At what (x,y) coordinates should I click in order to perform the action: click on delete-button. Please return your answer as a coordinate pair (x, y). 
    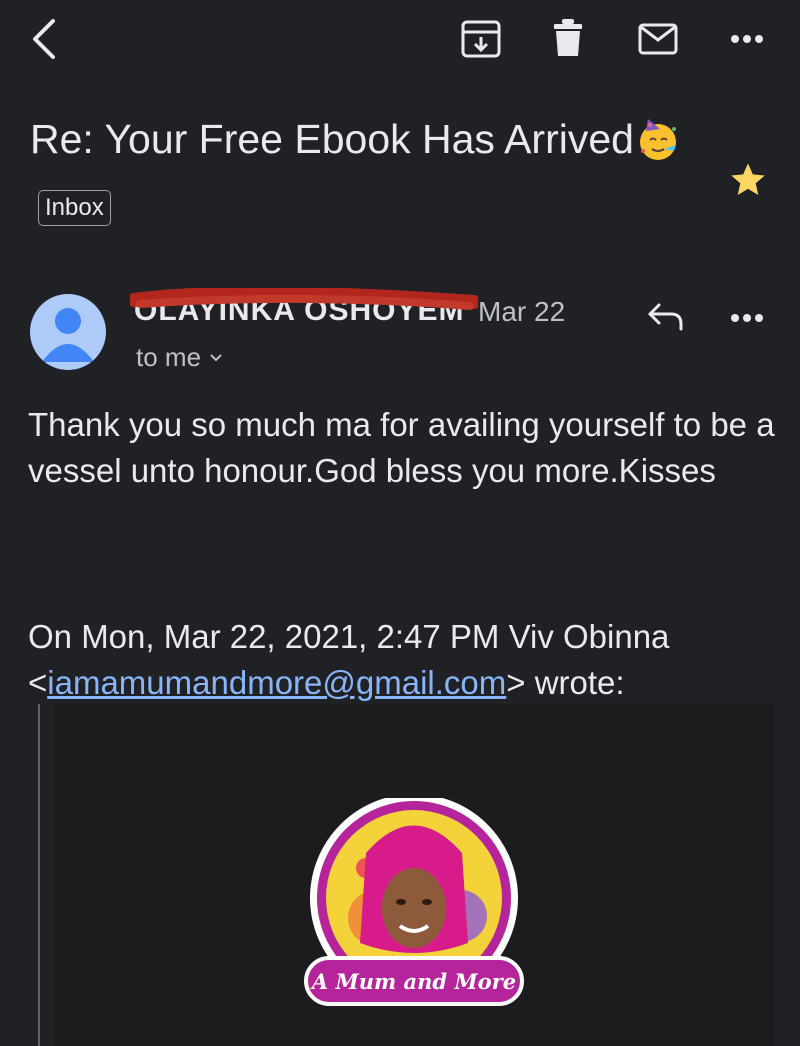
    Looking at the image, I should click on (568, 38).